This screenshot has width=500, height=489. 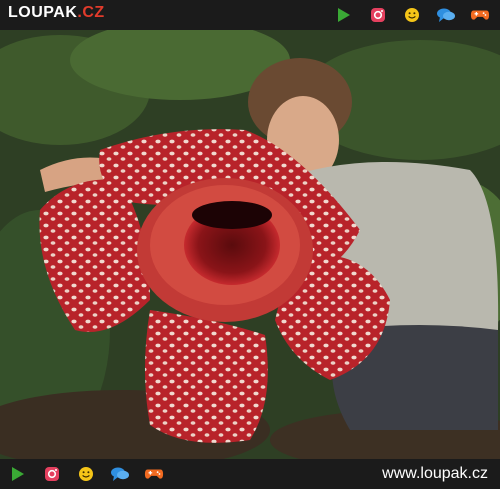 I want to click on bottom-icon-row, so click(x=86, y=474).